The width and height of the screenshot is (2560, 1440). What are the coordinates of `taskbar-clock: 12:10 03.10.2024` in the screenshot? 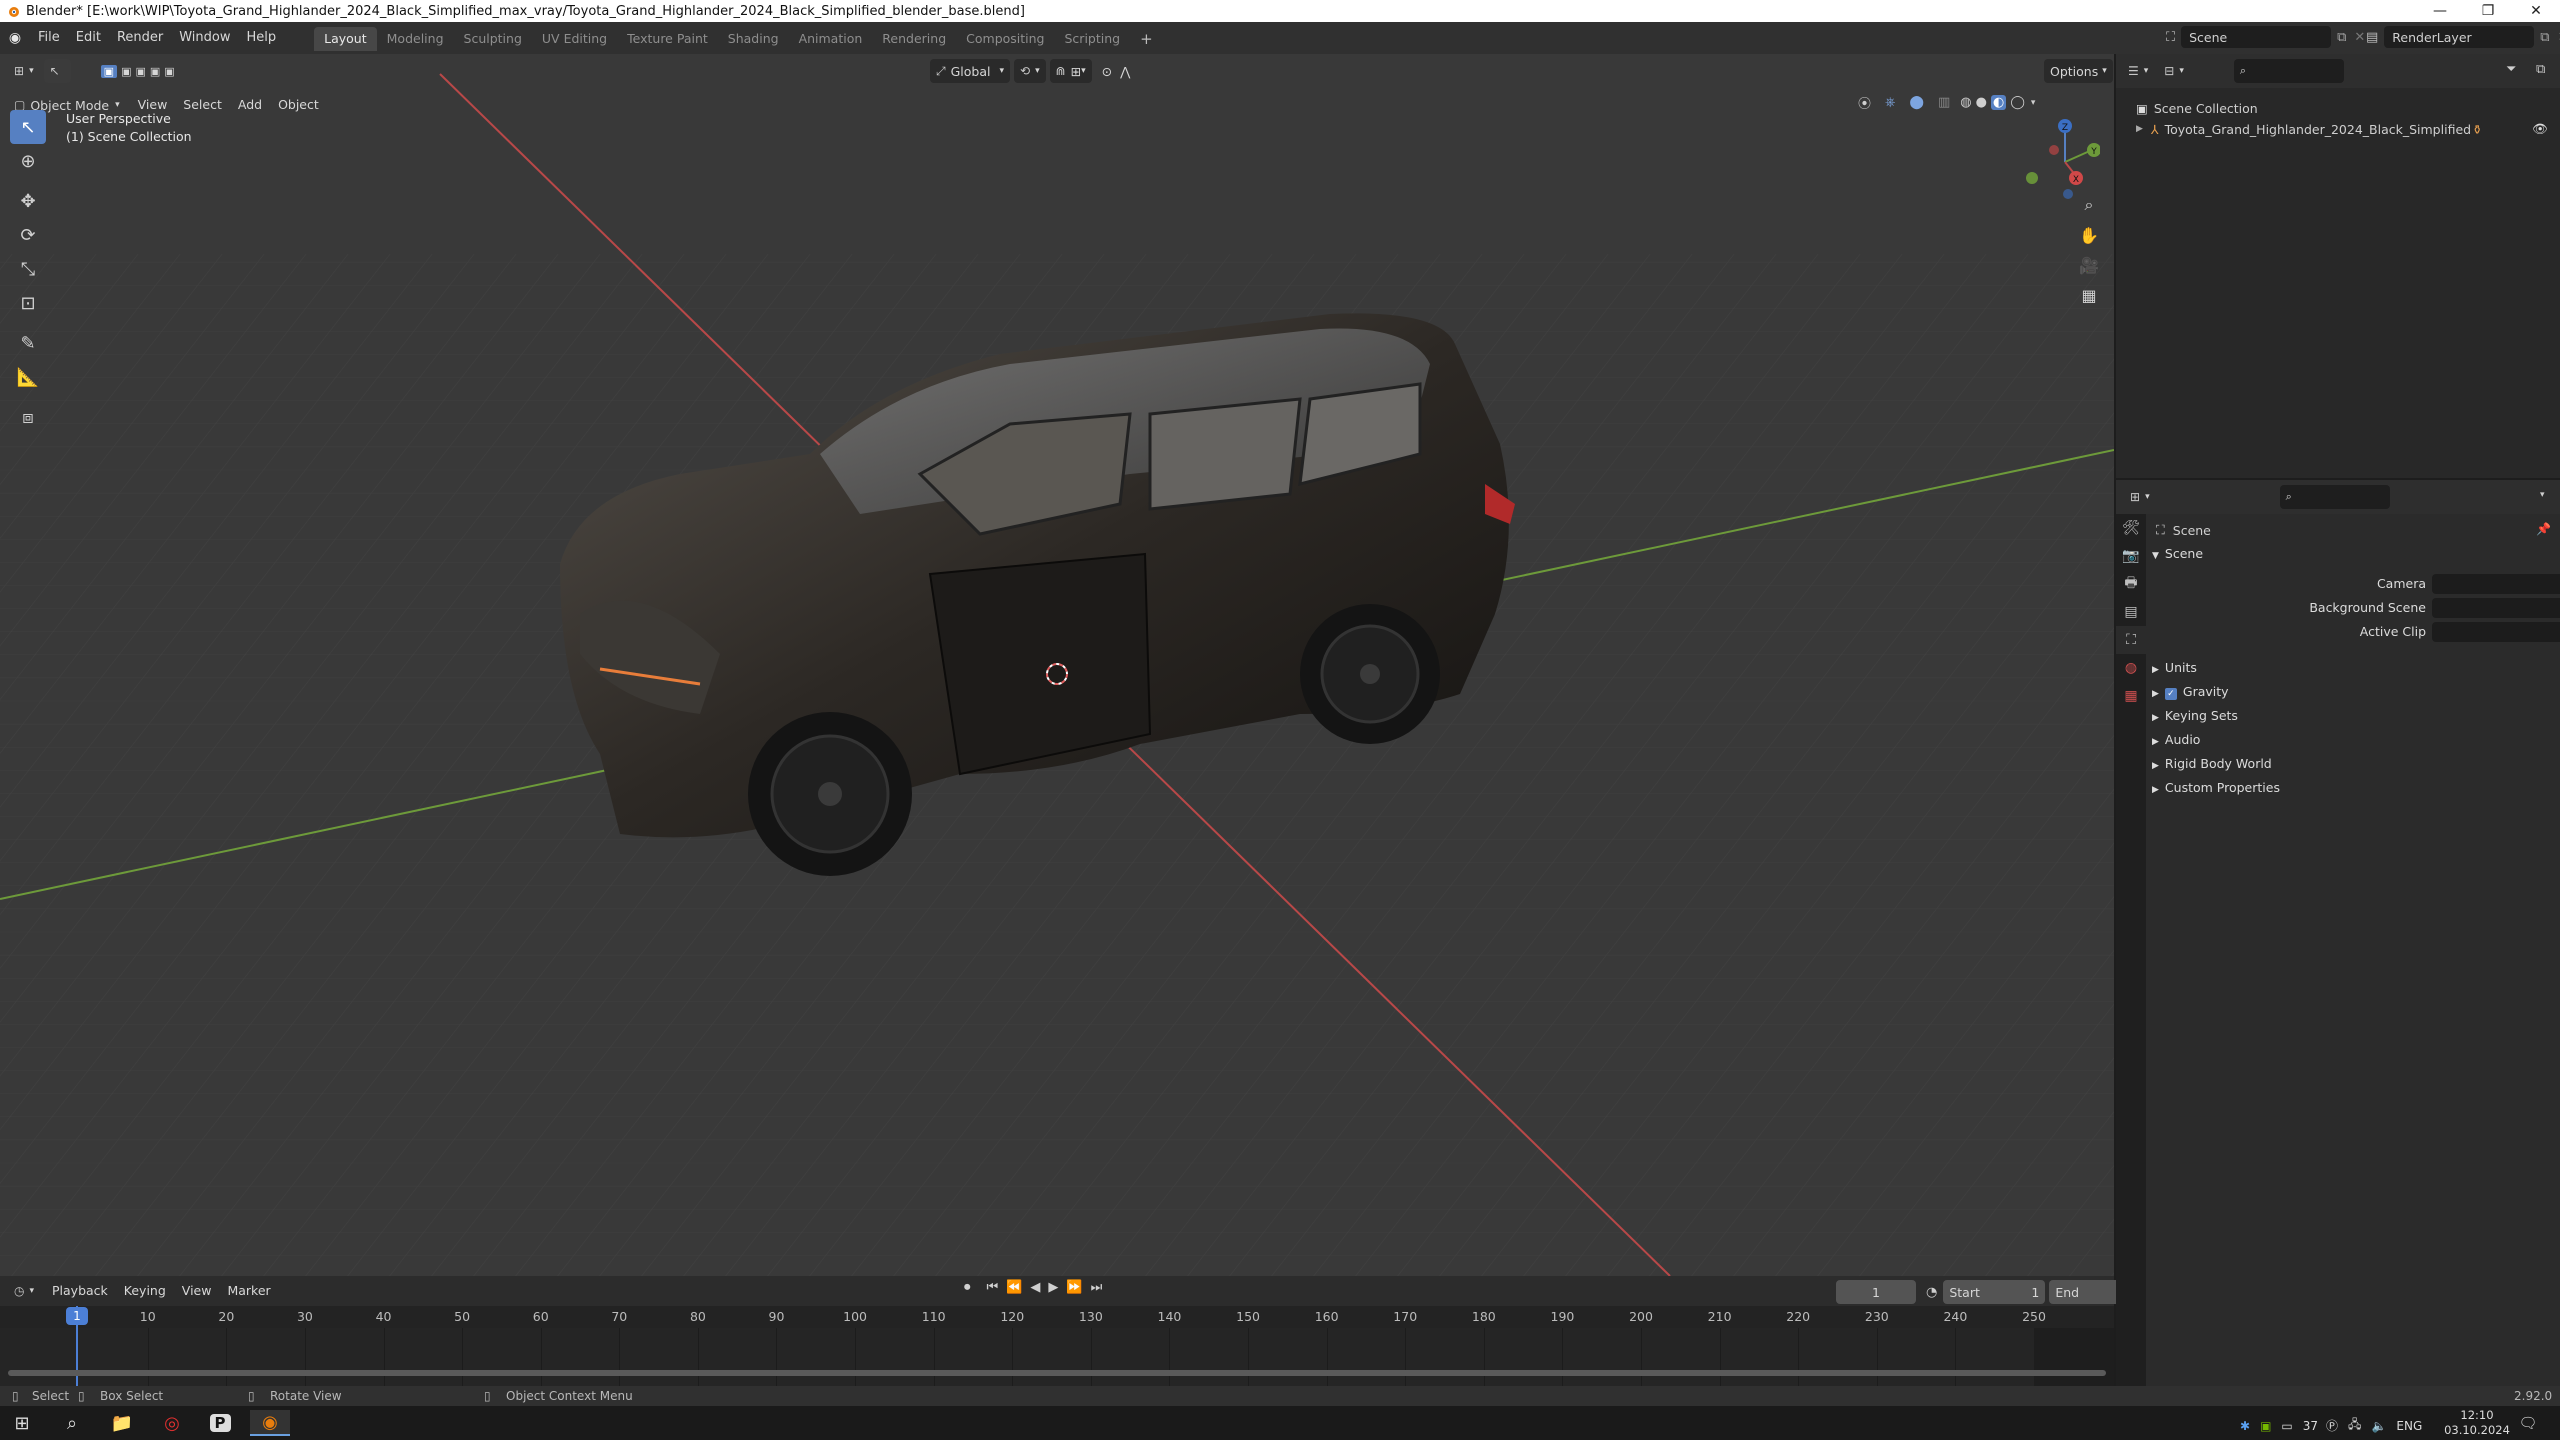 It's located at (2477, 1423).